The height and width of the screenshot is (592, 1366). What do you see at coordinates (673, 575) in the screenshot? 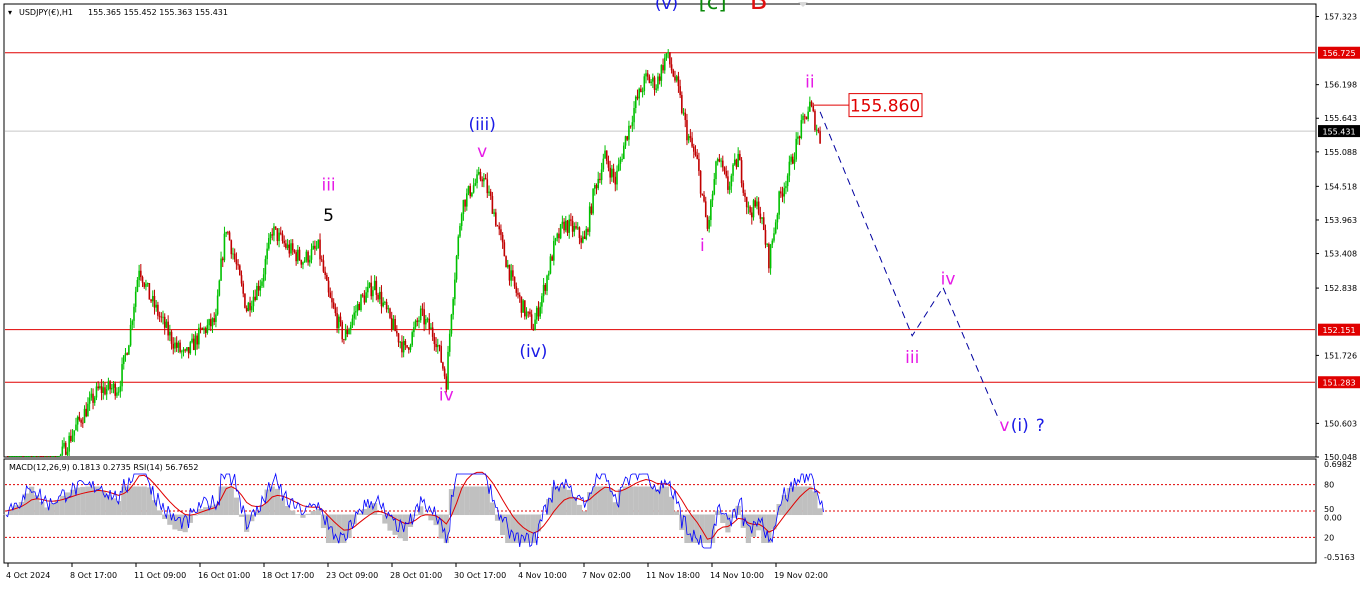
I see `time-tick-label: 11 Nov 18:00` at bounding box center [673, 575].